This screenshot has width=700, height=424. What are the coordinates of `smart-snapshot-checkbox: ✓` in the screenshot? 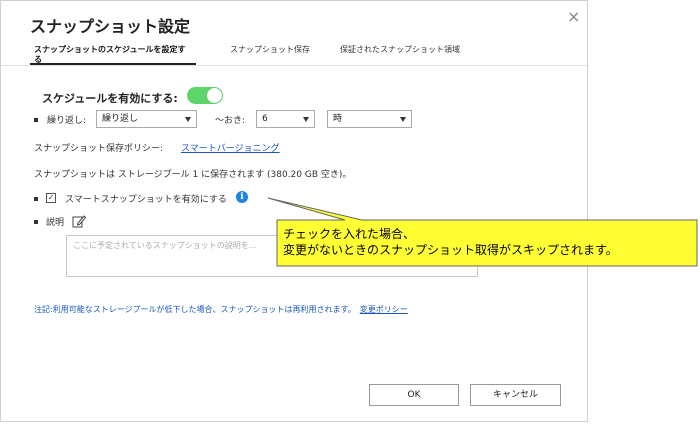 It's located at (51, 198).